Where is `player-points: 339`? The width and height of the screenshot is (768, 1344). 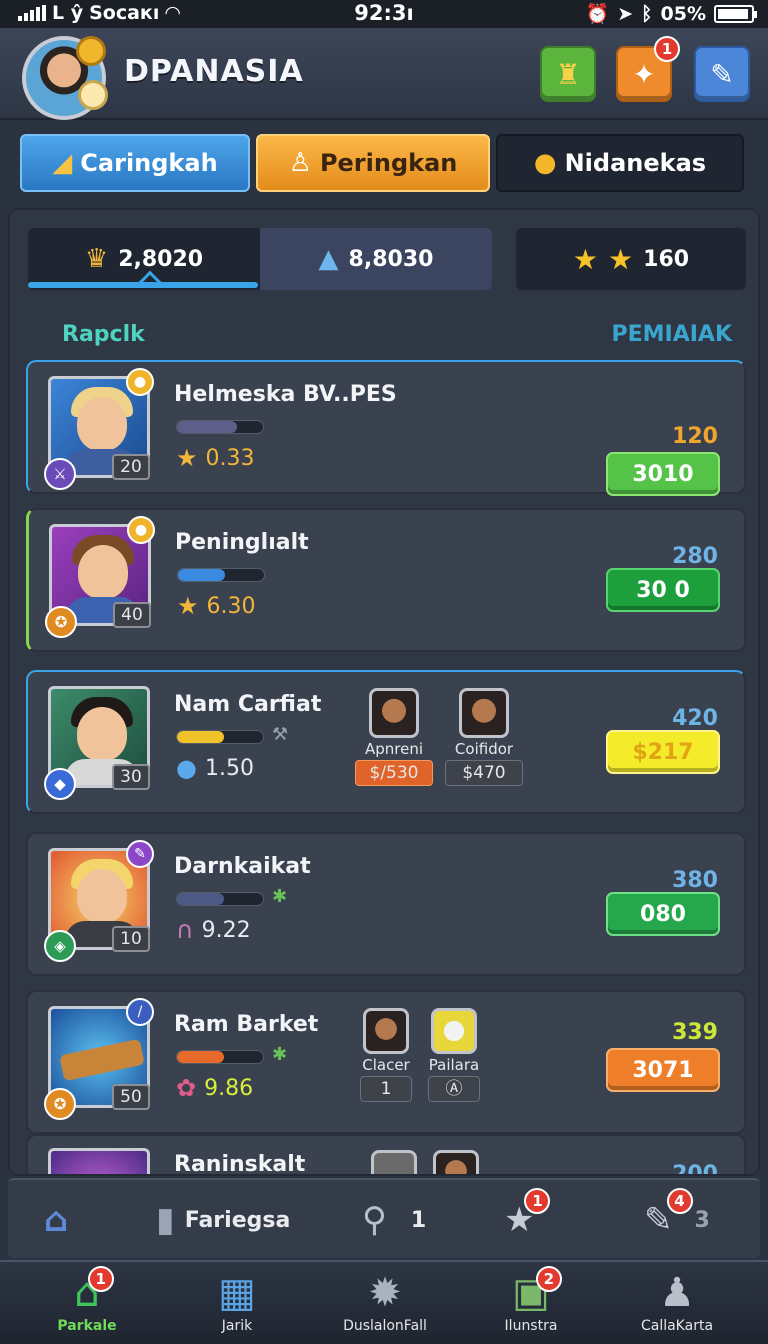 player-points: 339 is located at coordinates (695, 1032).